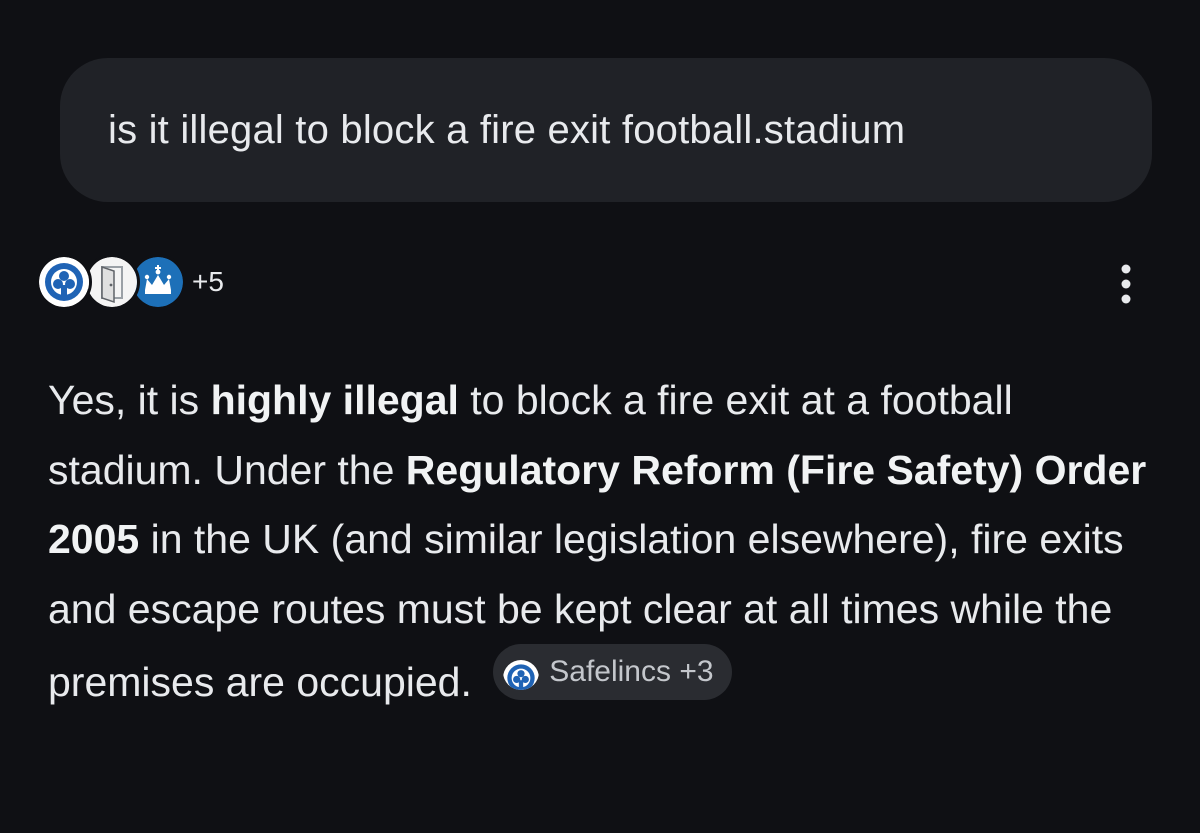 The width and height of the screenshot is (1200, 833). Describe the element at coordinates (129, 400) in the screenshot. I see `answer-text-1: Yes, it is` at that location.